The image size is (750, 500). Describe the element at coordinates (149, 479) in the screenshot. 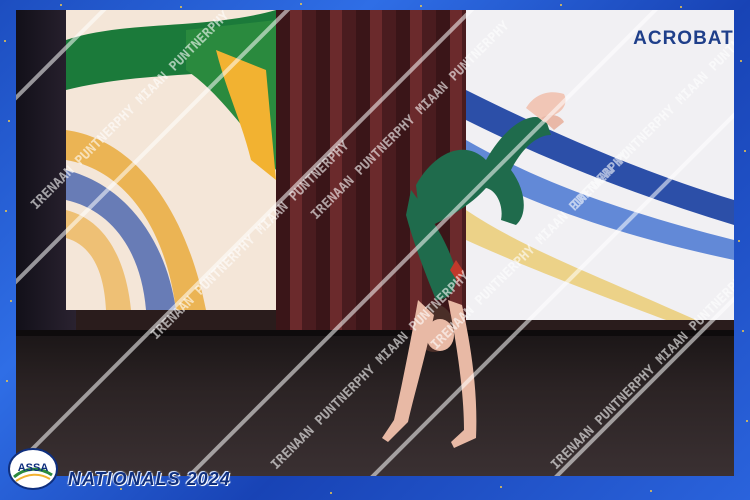

I see `event-title: NATIONALS 2024` at that location.